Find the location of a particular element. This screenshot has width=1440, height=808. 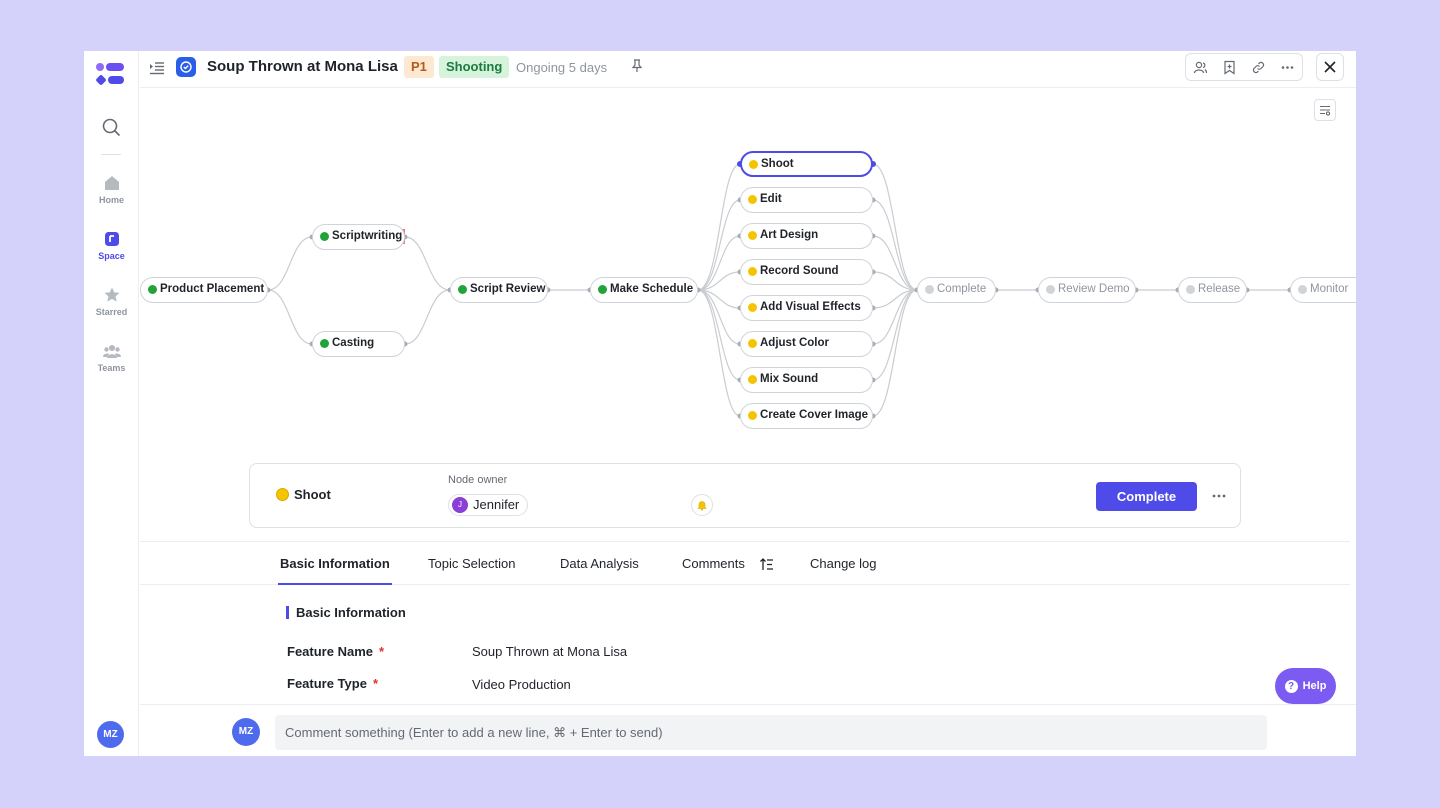

flow-node-label: Monitor is located at coordinates (1329, 289).